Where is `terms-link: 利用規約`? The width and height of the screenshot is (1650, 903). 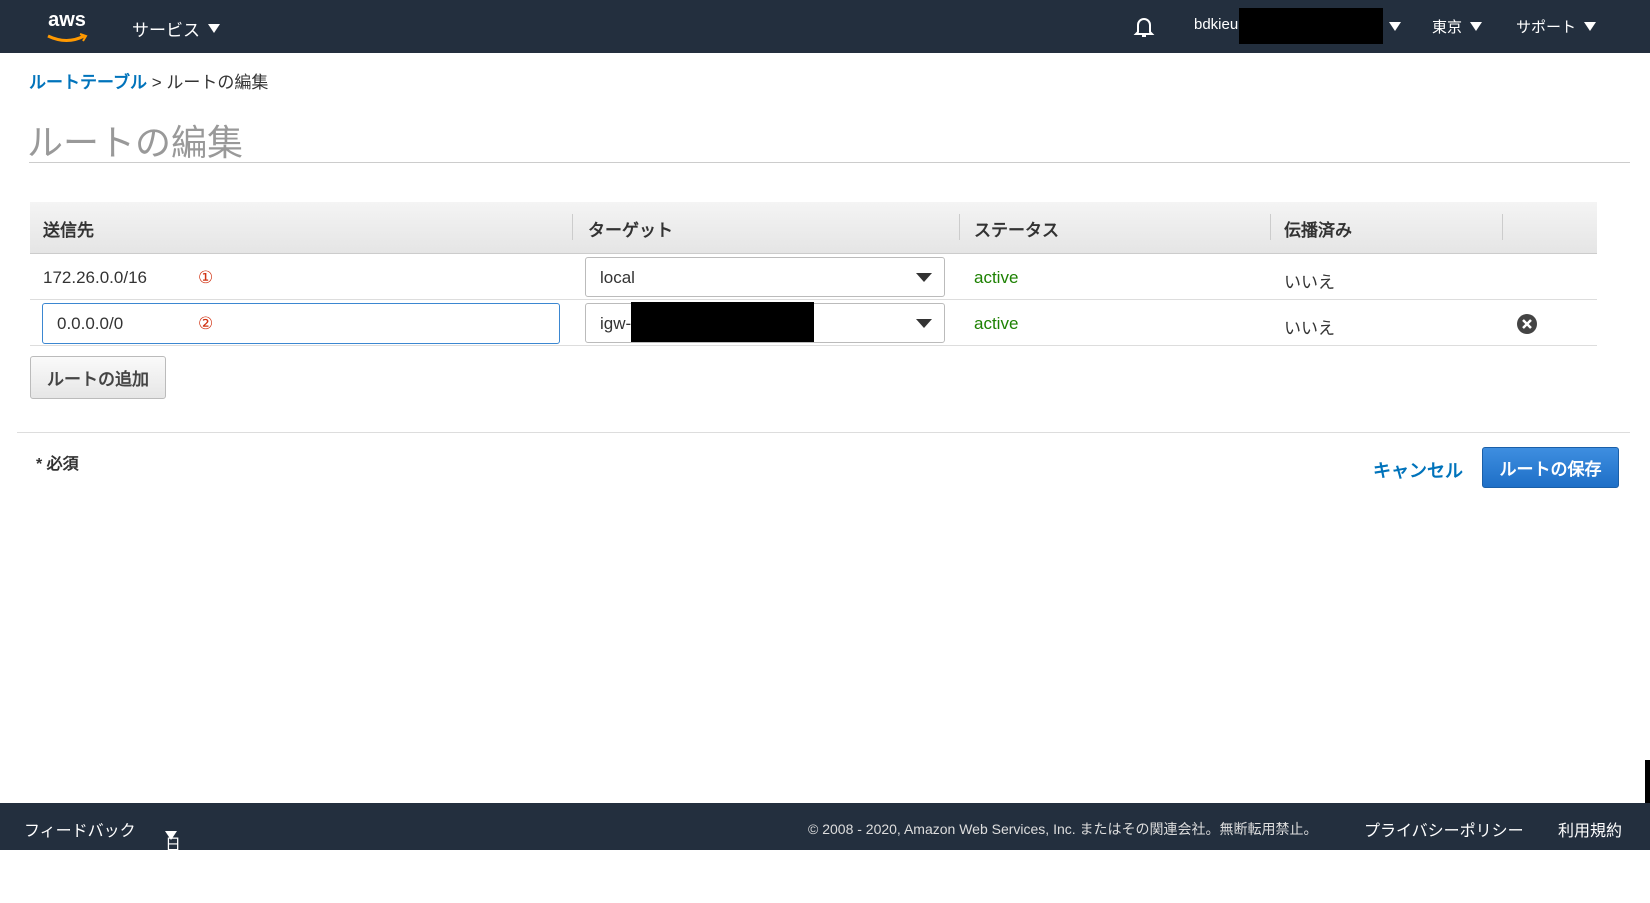 terms-link: 利用規約 is located at coordinates (1590, 829).